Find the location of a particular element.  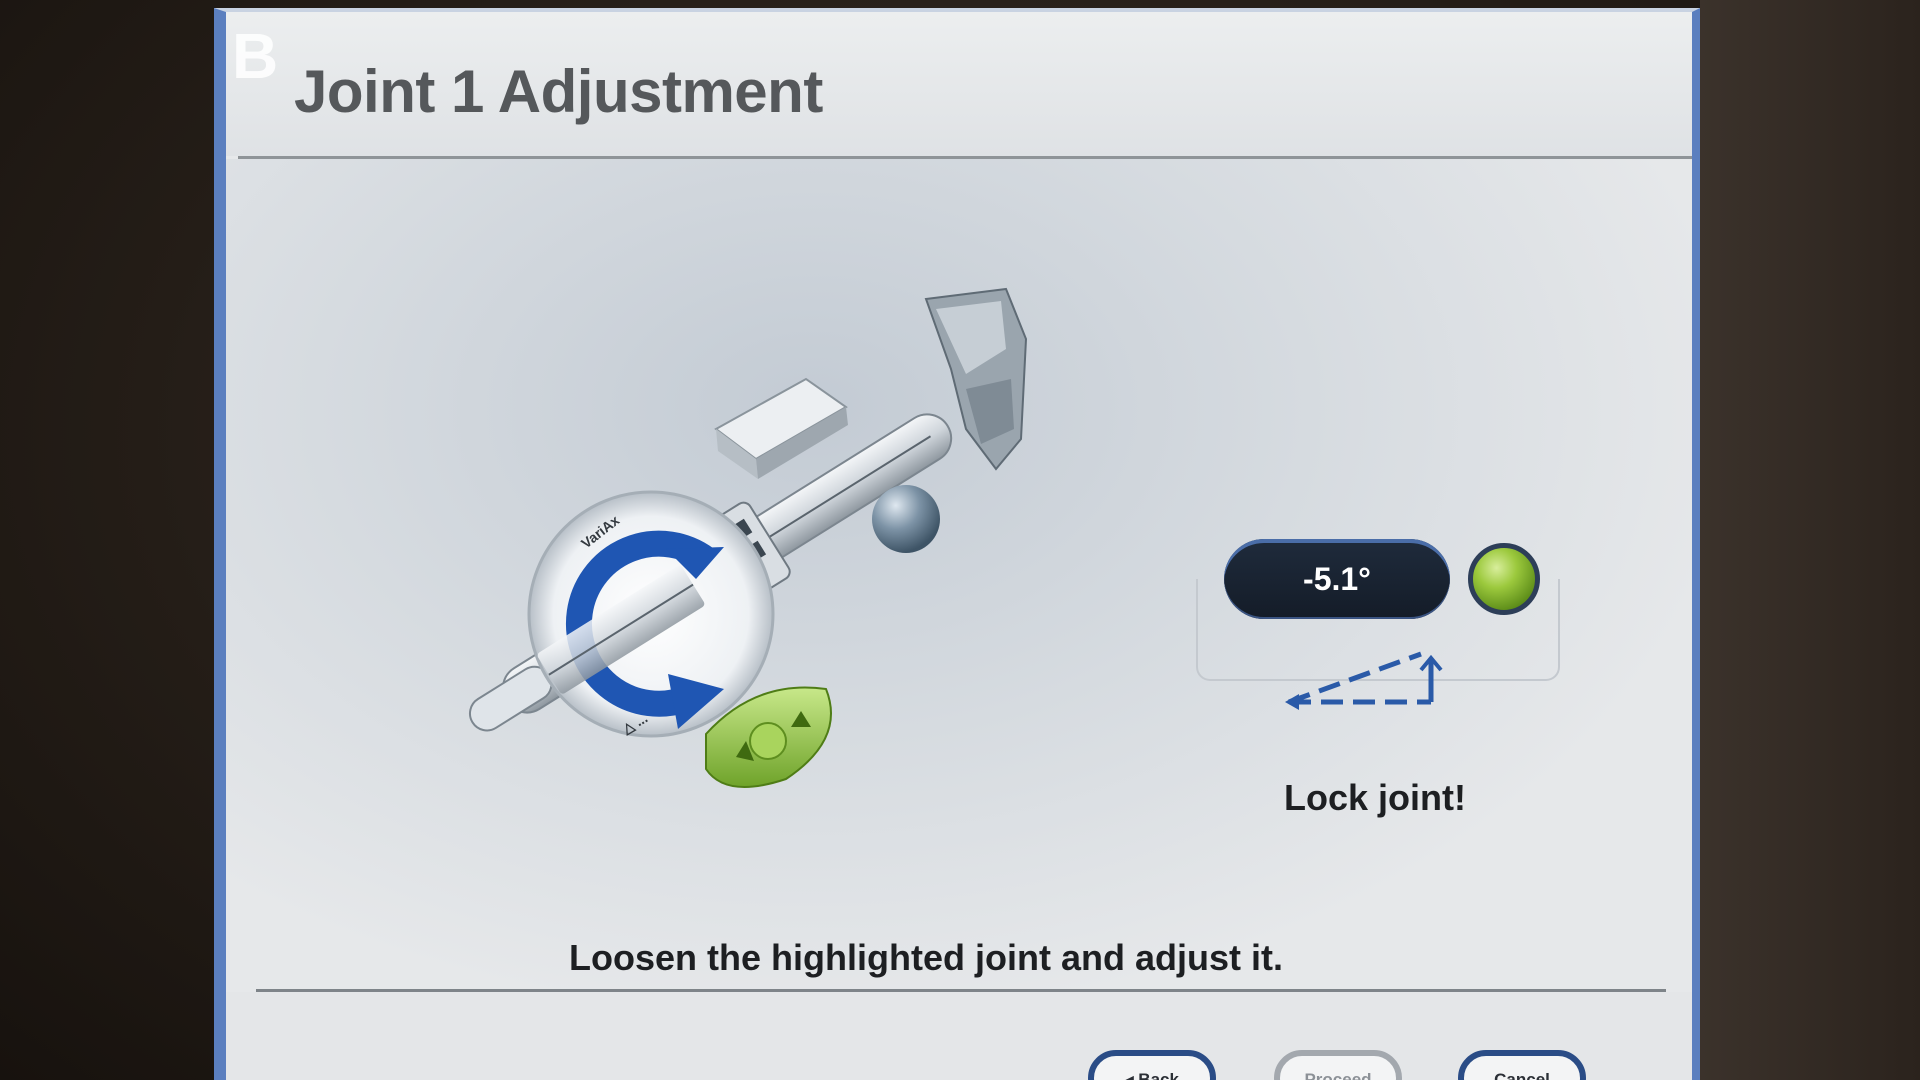

back-button: ◂ Back is located at coordinates (1152, 1065).